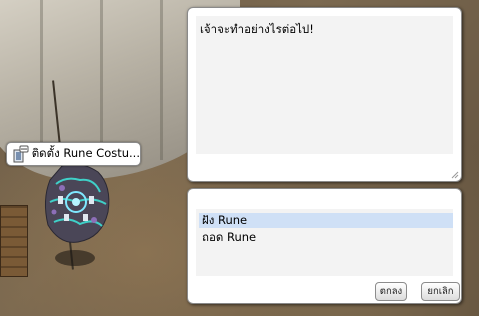 This screenshot has height=316, width=479. I want to click on menu-option-insert-rune: ฝัง Rune, so click(326, 220).